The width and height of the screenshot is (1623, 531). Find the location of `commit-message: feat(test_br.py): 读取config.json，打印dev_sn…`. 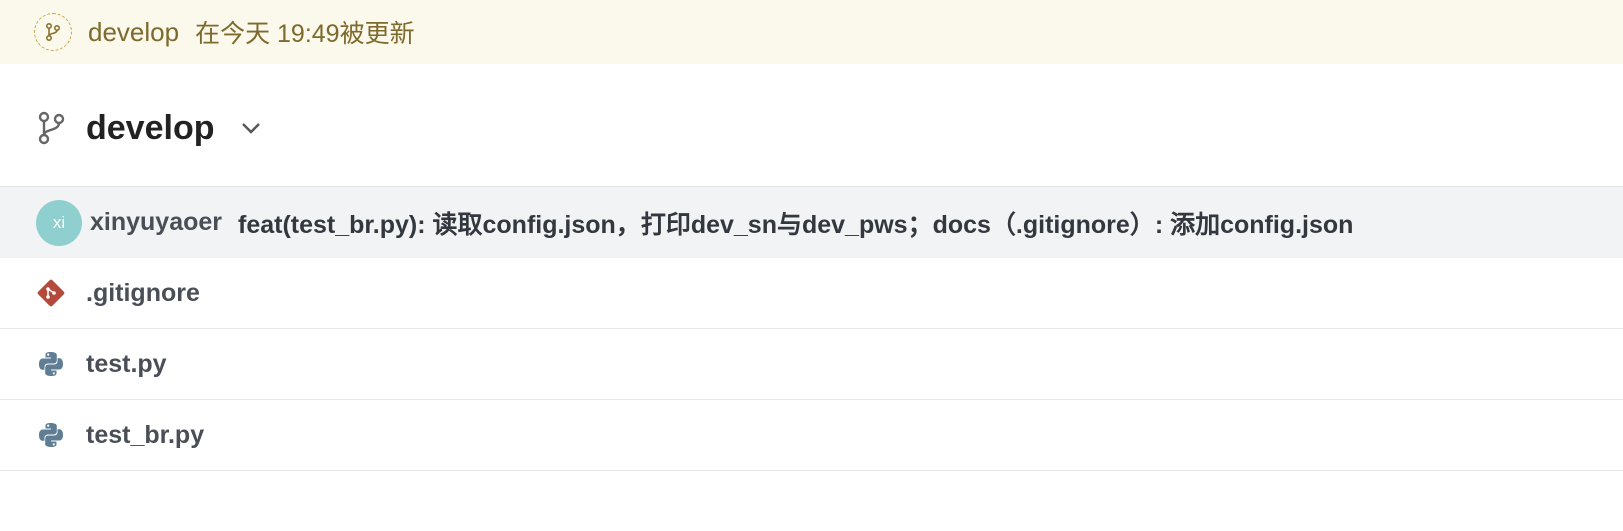

commit-message: feat(test_br.py): 读取config.json，打印dev_sn… is located at coordinates (795, 223).